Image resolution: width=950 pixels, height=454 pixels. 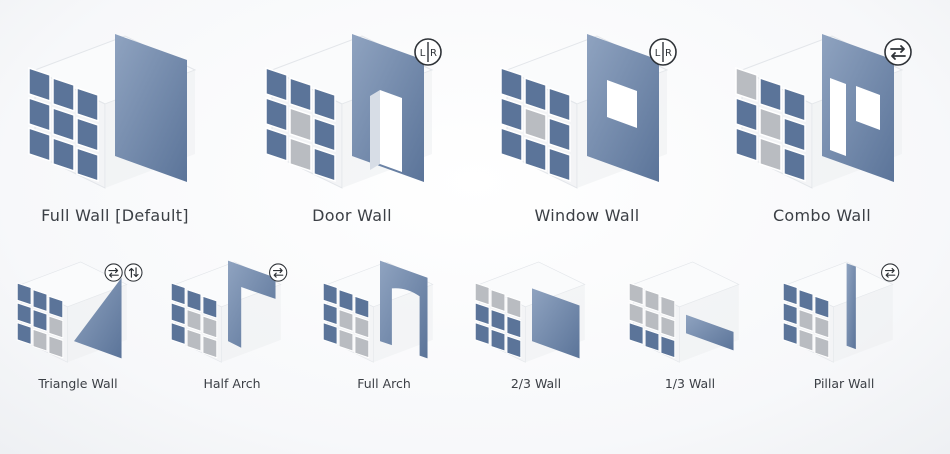 I want to click on combo-wall-icon, so click(x=823, y=111).